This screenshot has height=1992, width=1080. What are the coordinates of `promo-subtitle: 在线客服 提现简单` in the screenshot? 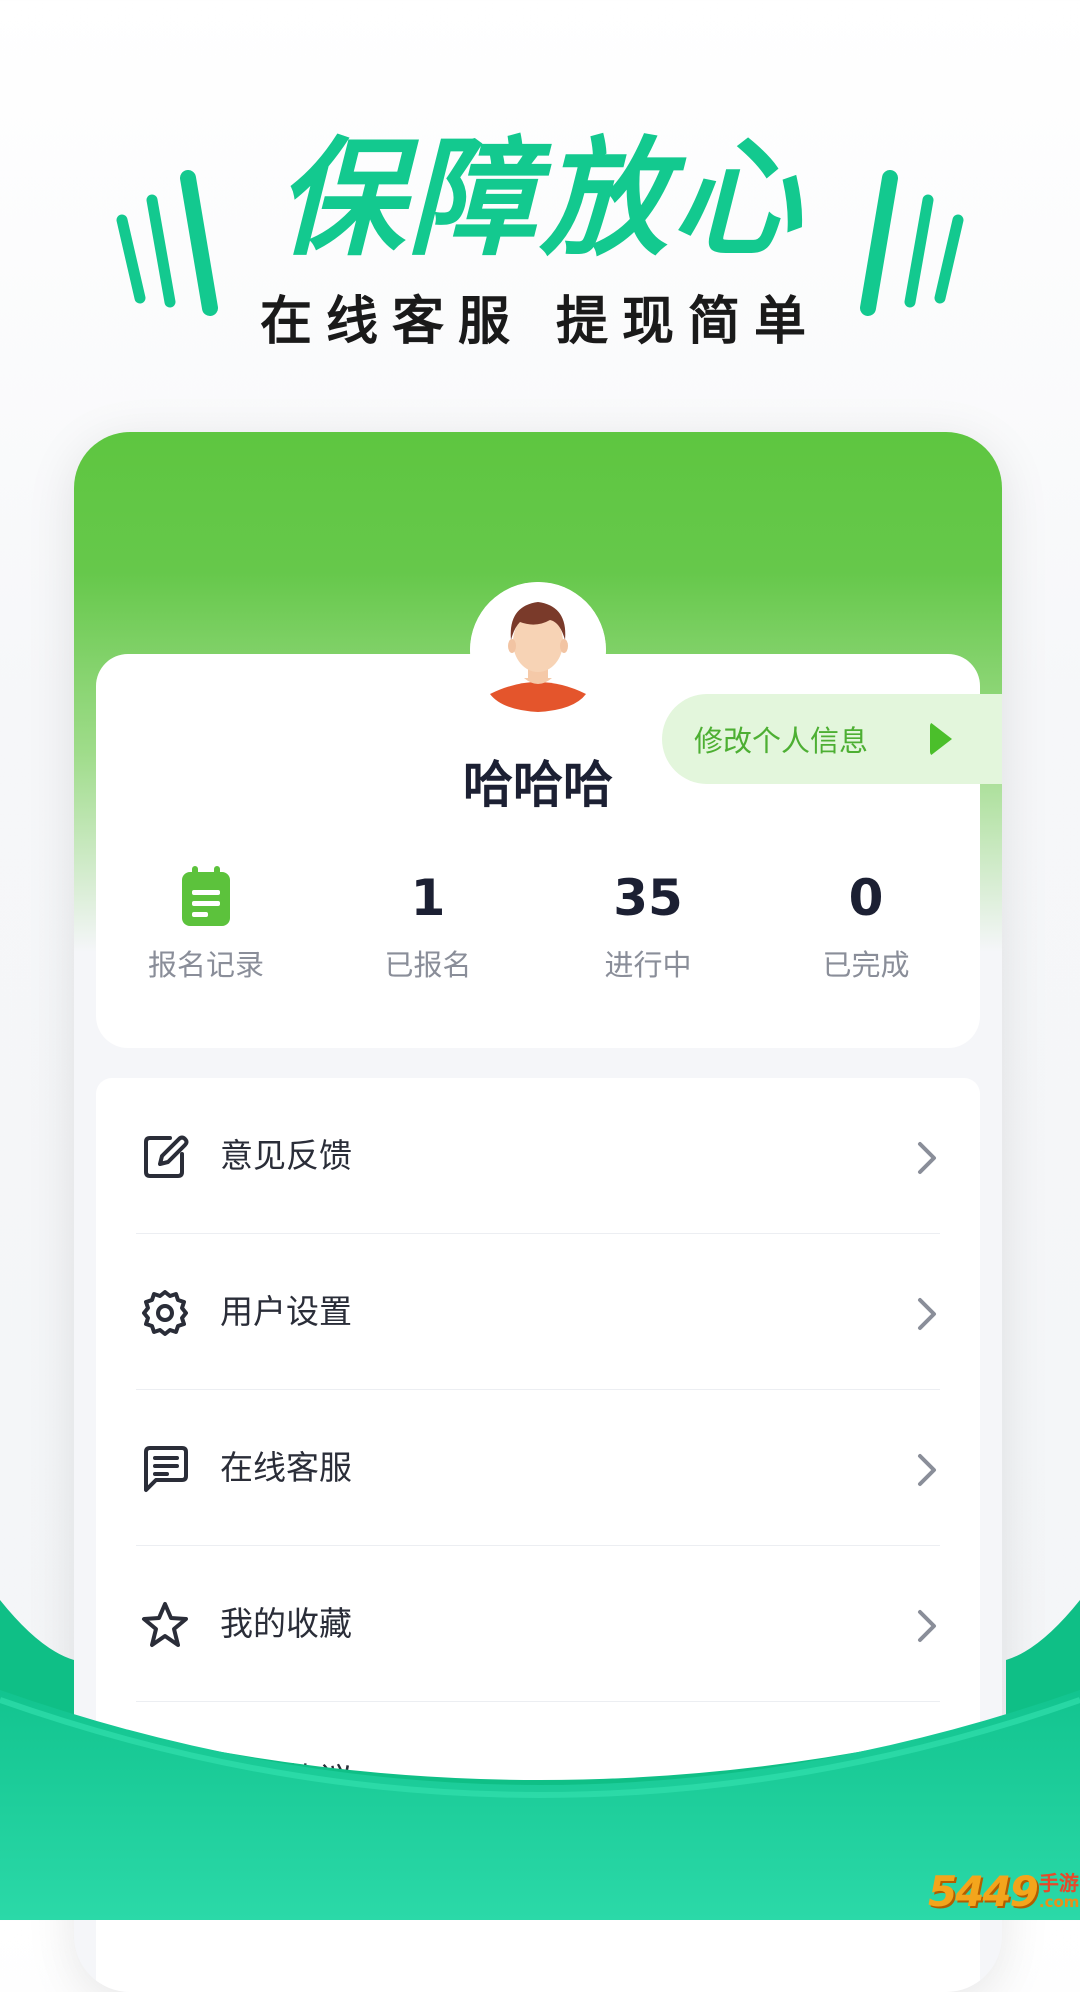 It's located at (540, 322).